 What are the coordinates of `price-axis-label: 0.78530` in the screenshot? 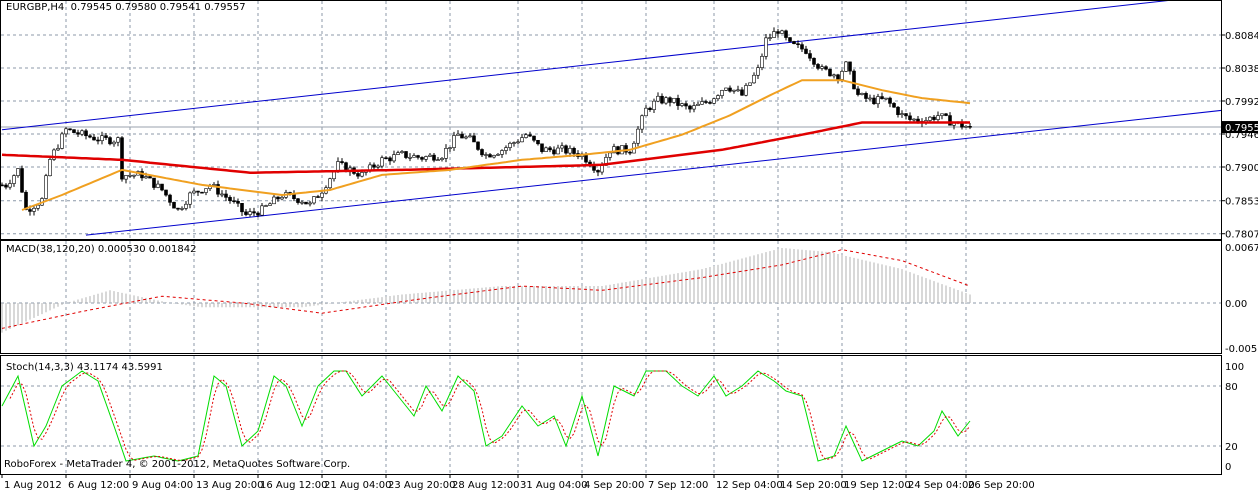 It's located at (1241, 202).